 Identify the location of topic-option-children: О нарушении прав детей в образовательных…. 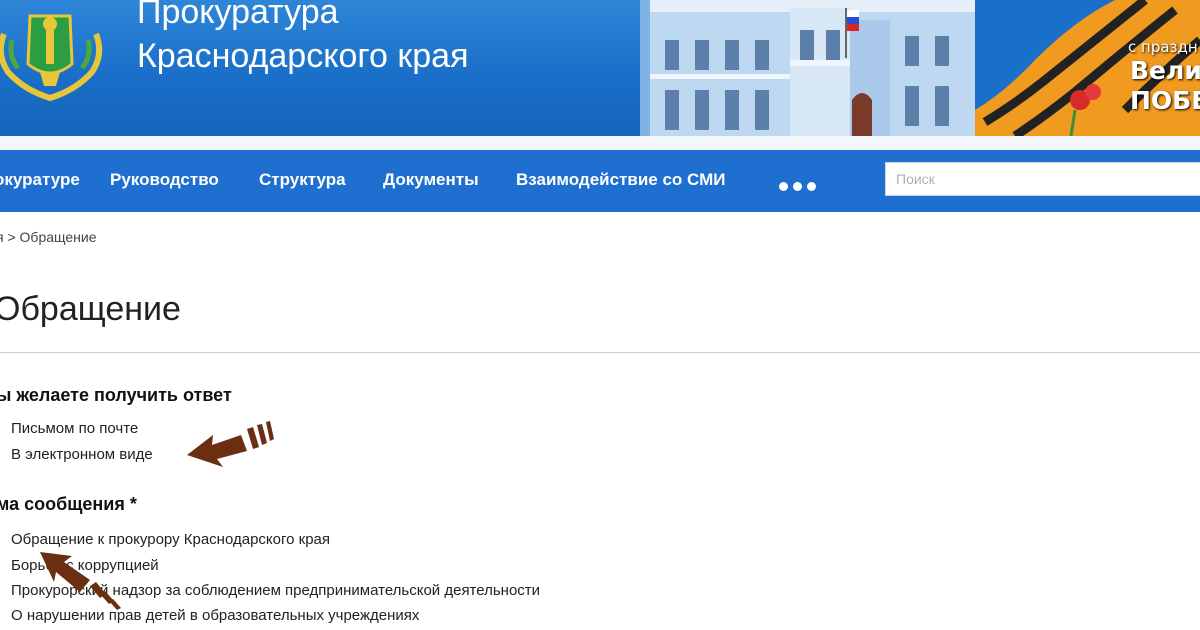
(215, 615).